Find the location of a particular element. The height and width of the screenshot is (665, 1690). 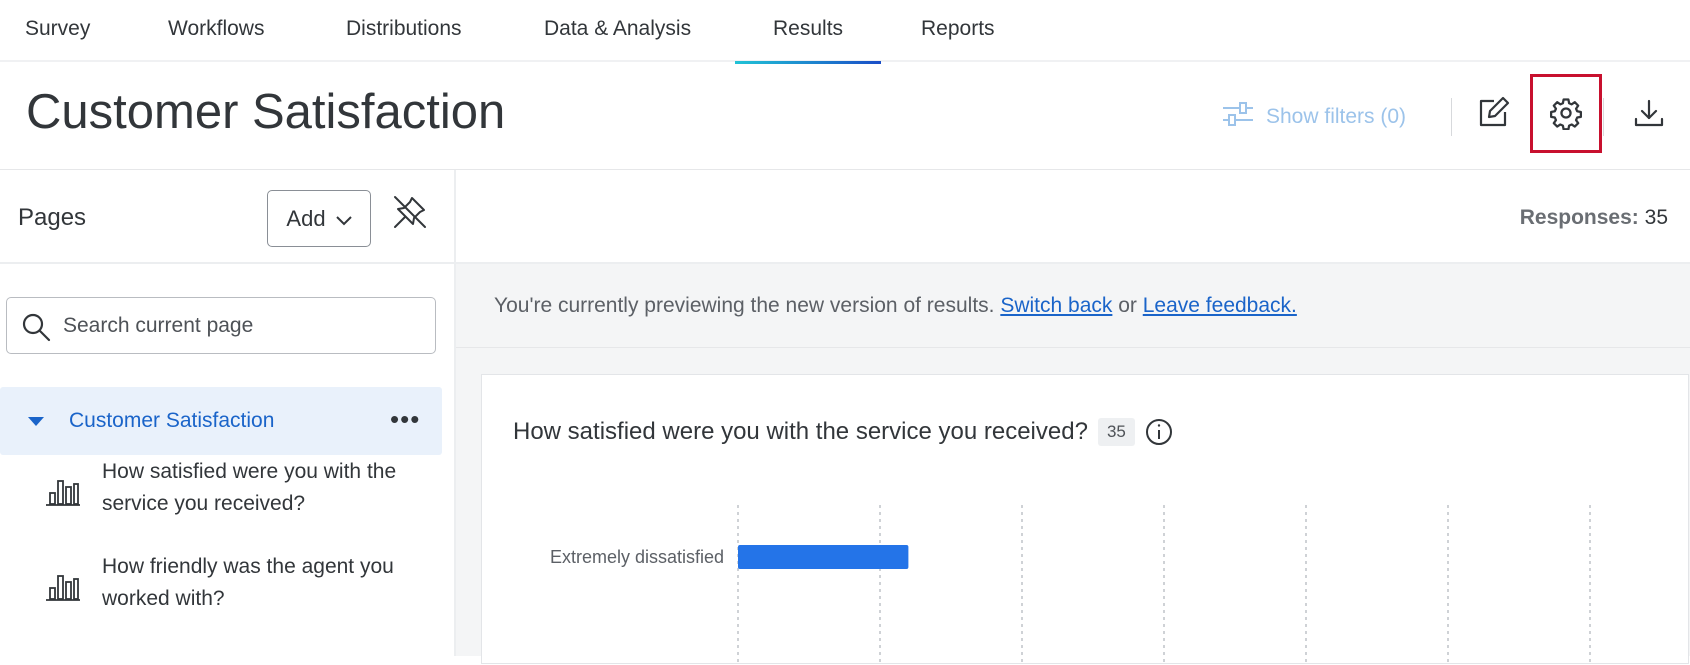

chart-svg: Extremely dissatisfied is located at coordinates (1070, 585).